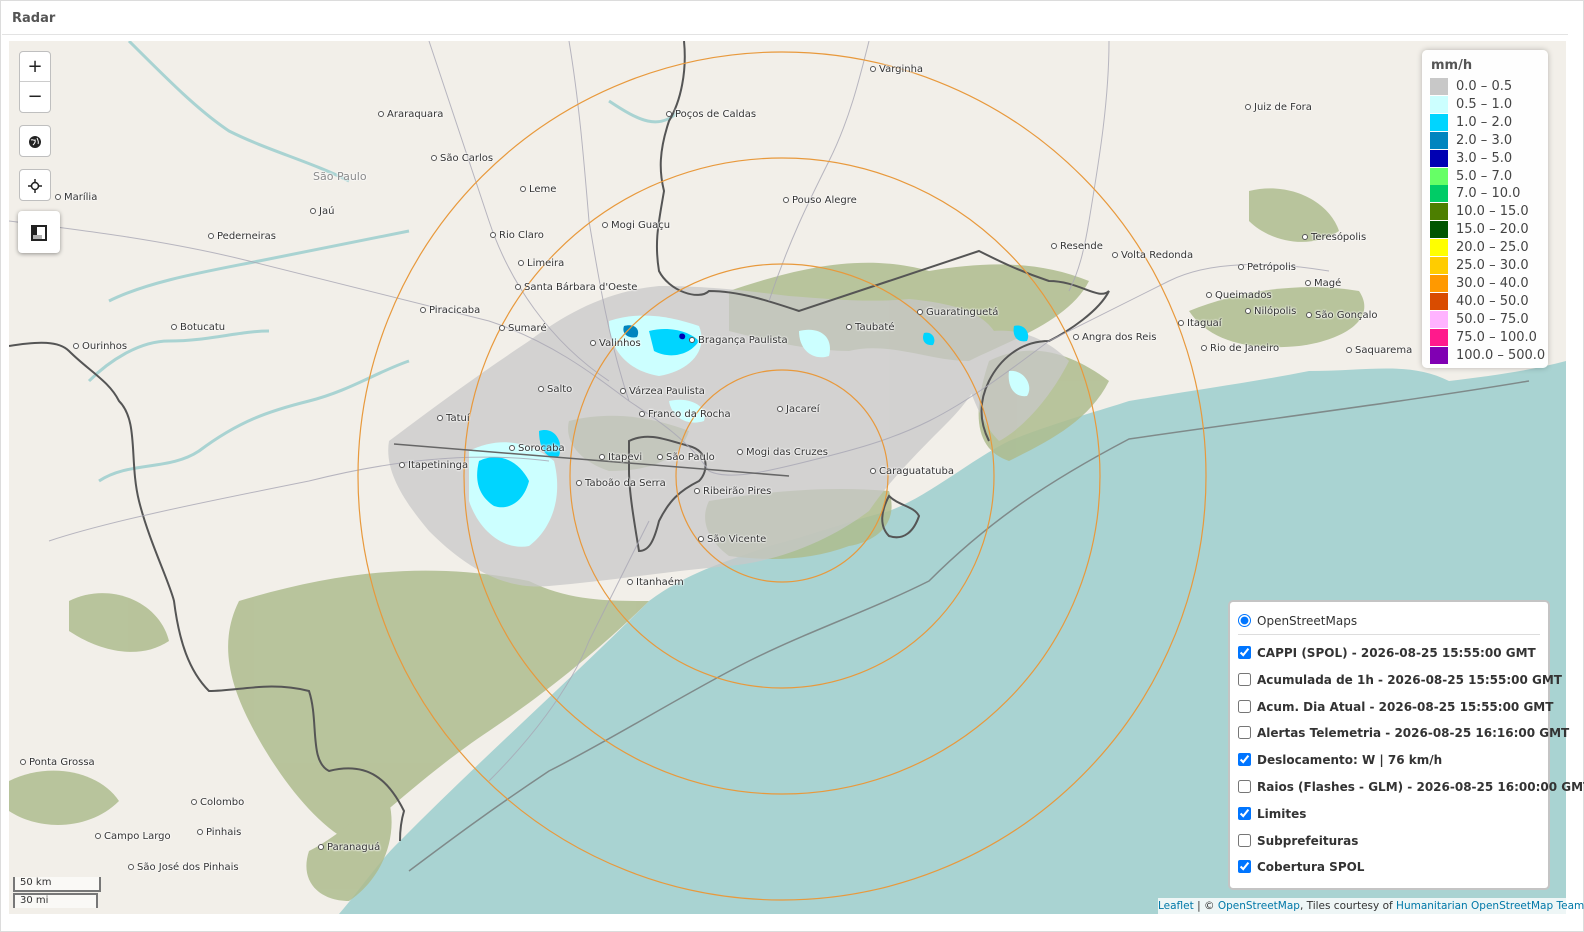 This screenshot has width=1584, height=932. What do you see at coordinates (1307, 621) in the screenshot?
I see `base-layer-label: OpenStreetMaps` at bounding box center [1307, 621].